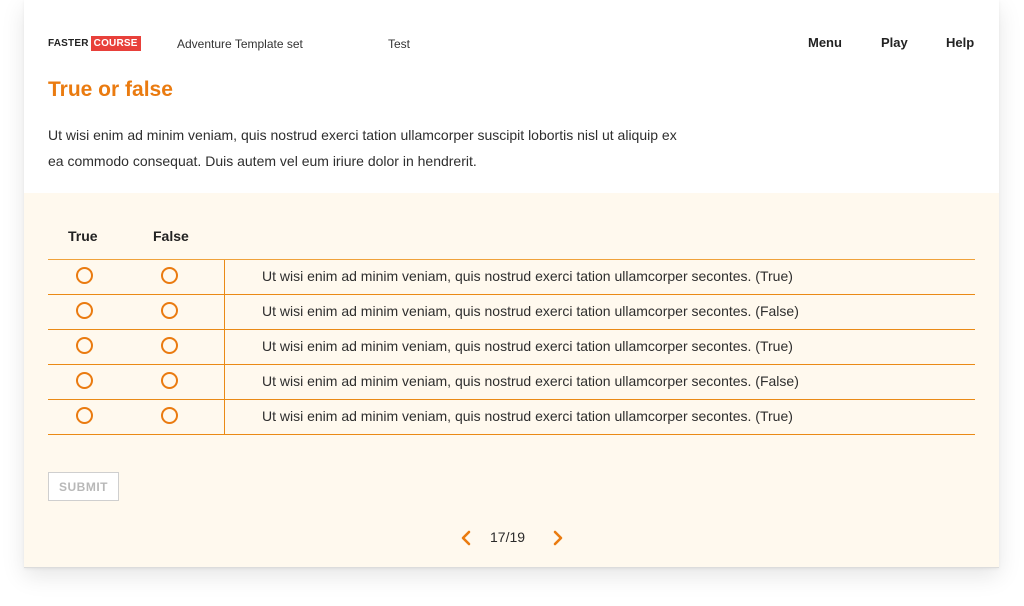 The image size is (1024, 606). Describe the element at coordinates (825, 42) in the screenshot. I see `menu-link: Menu` at that location.